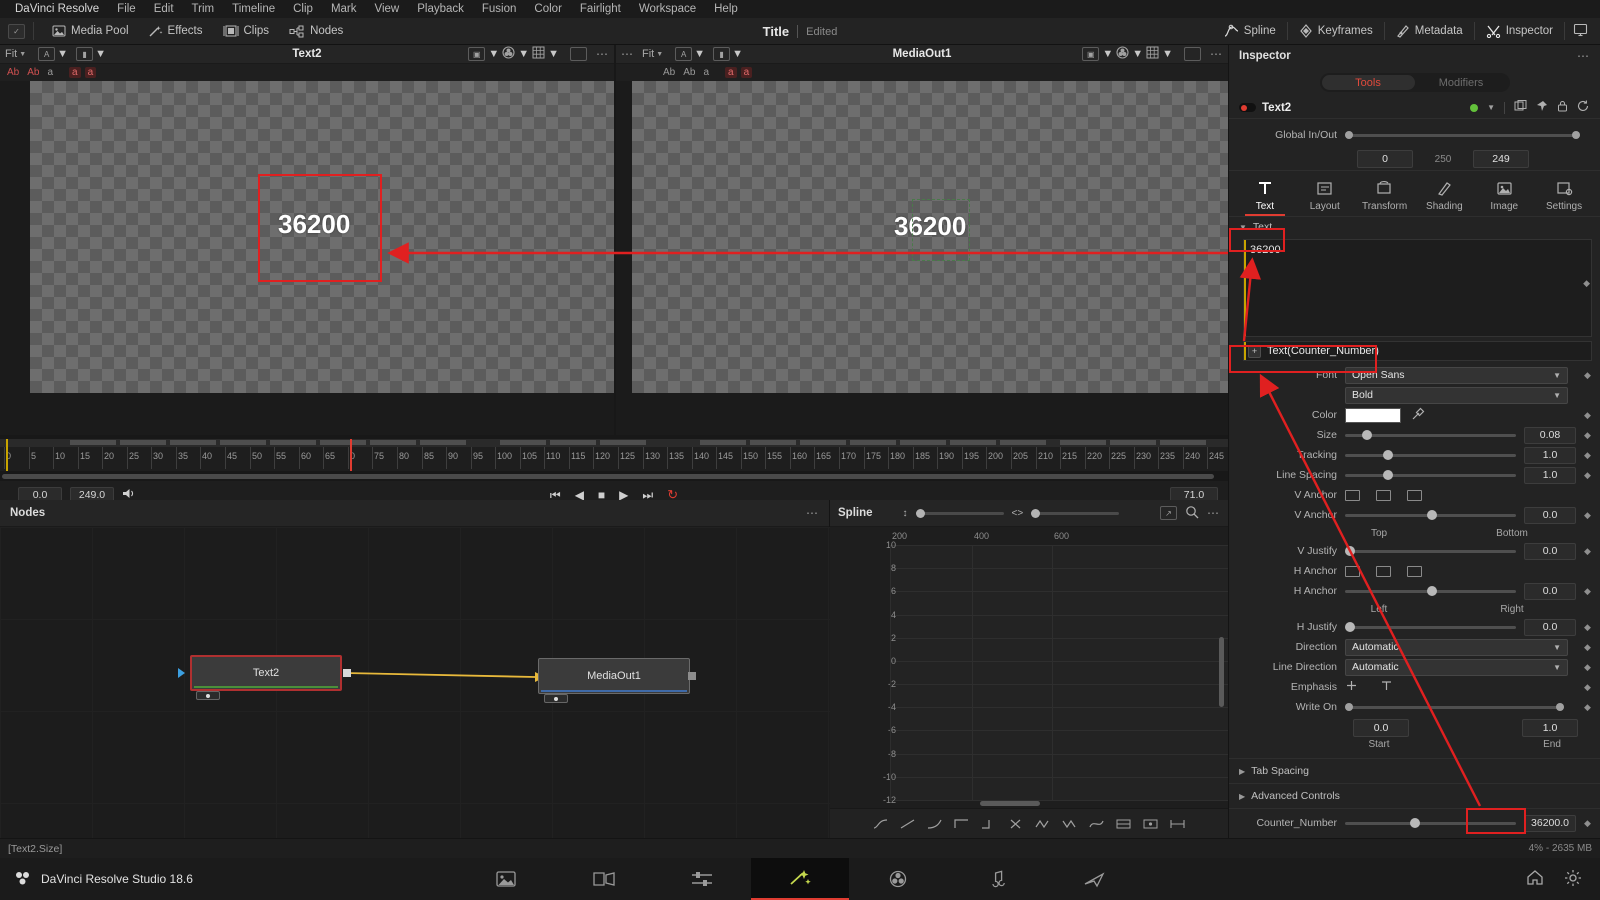  What do you see at coordinates (440, 9) in the screenshot?
I see `menu-item-playback: Playback` at bounding box center [440, 9].